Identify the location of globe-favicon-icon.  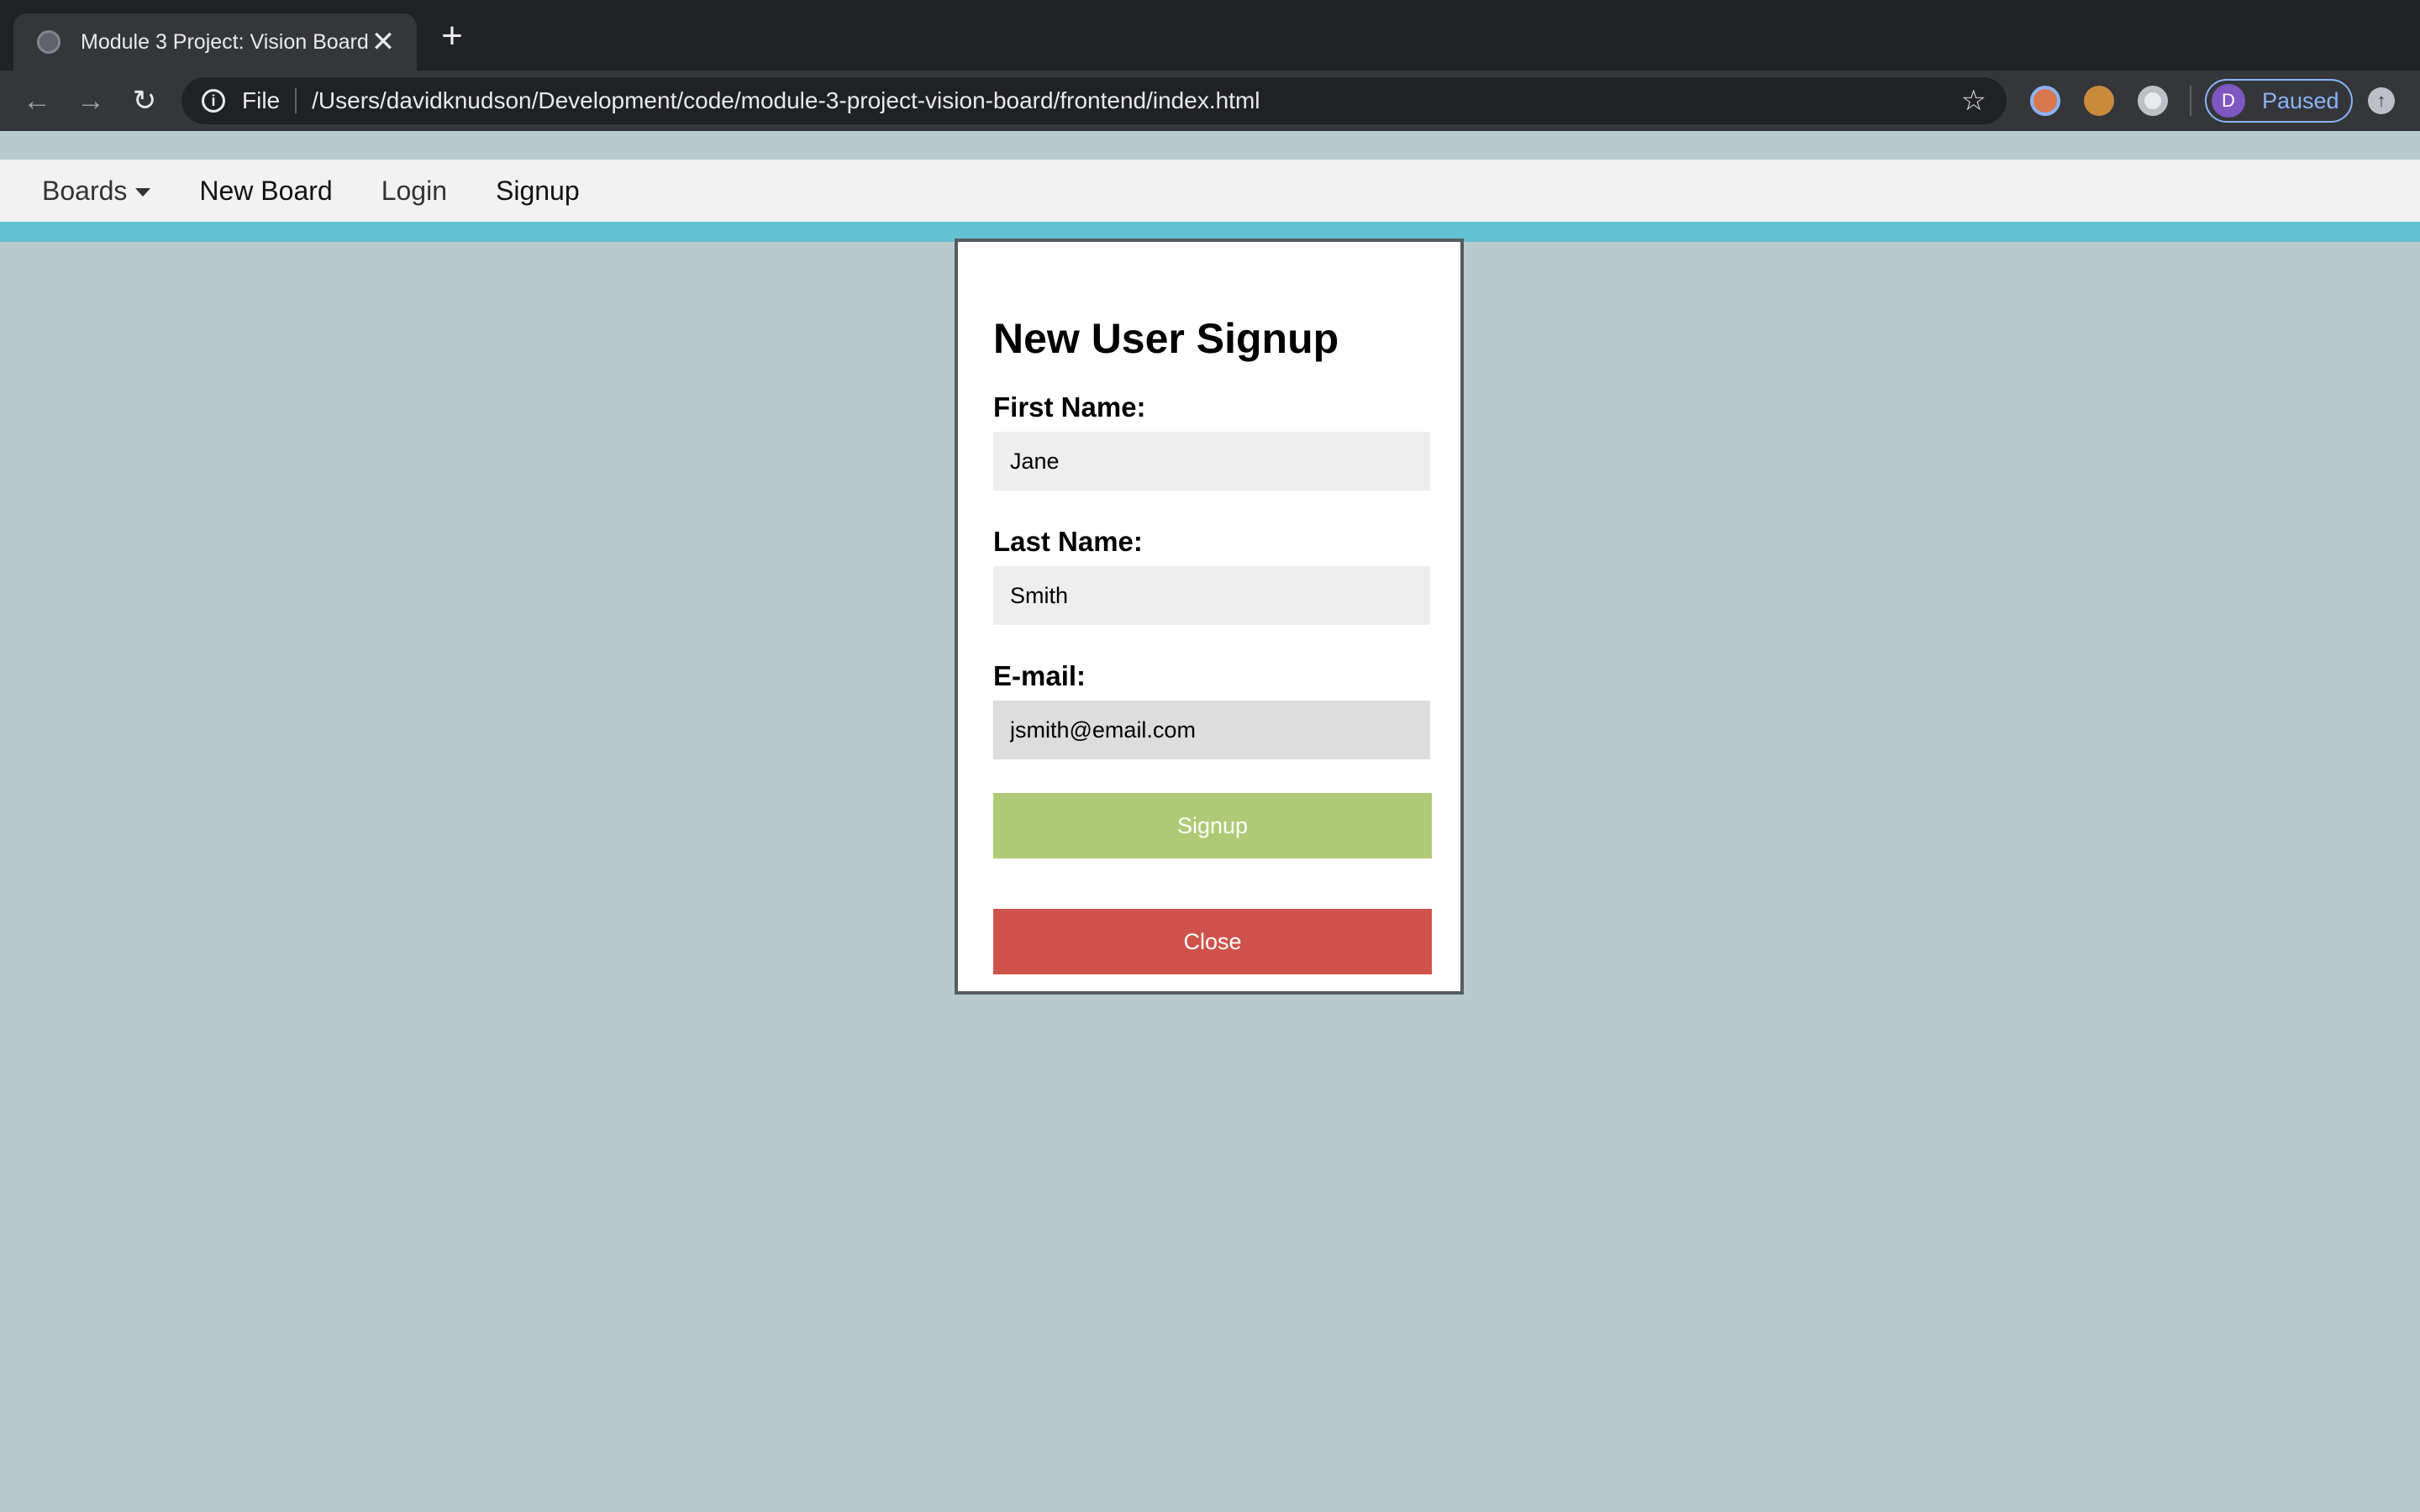
(49, 42).